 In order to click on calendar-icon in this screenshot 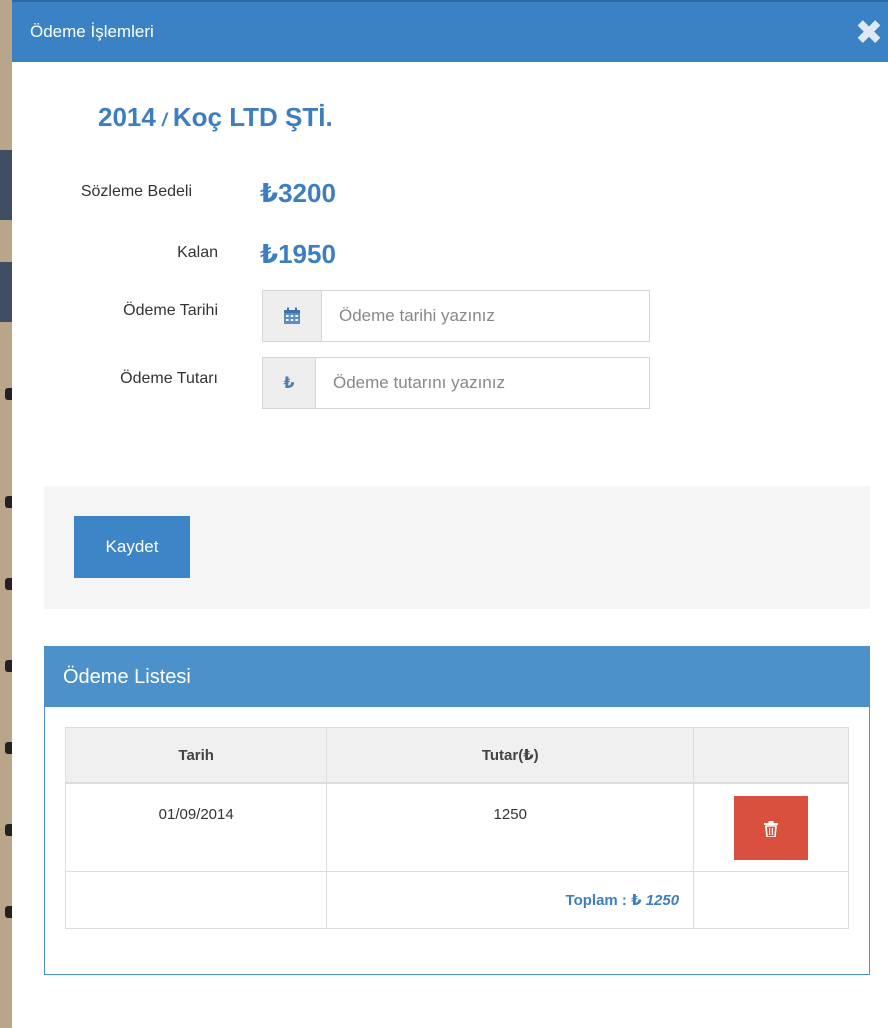, I will do `click(292, 316)`.